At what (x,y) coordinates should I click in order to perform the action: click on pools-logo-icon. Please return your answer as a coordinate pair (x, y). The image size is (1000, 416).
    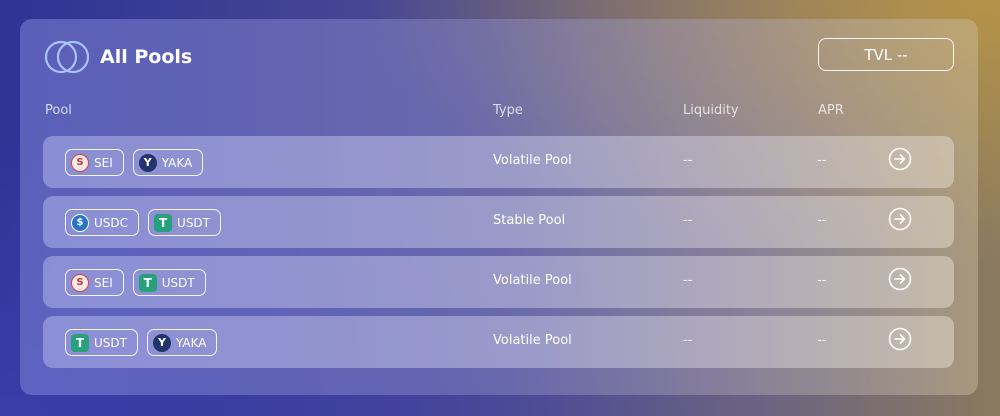
    Looking at the image, I should click on (67, 57).